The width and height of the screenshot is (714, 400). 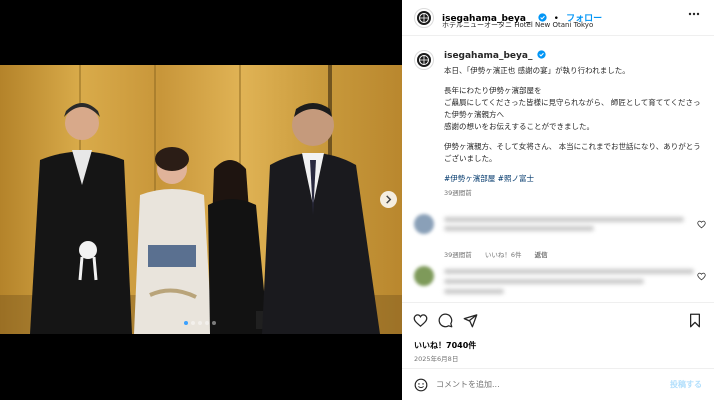 I want to click on caption-time: 39週間前, so click(x=458, y=193).